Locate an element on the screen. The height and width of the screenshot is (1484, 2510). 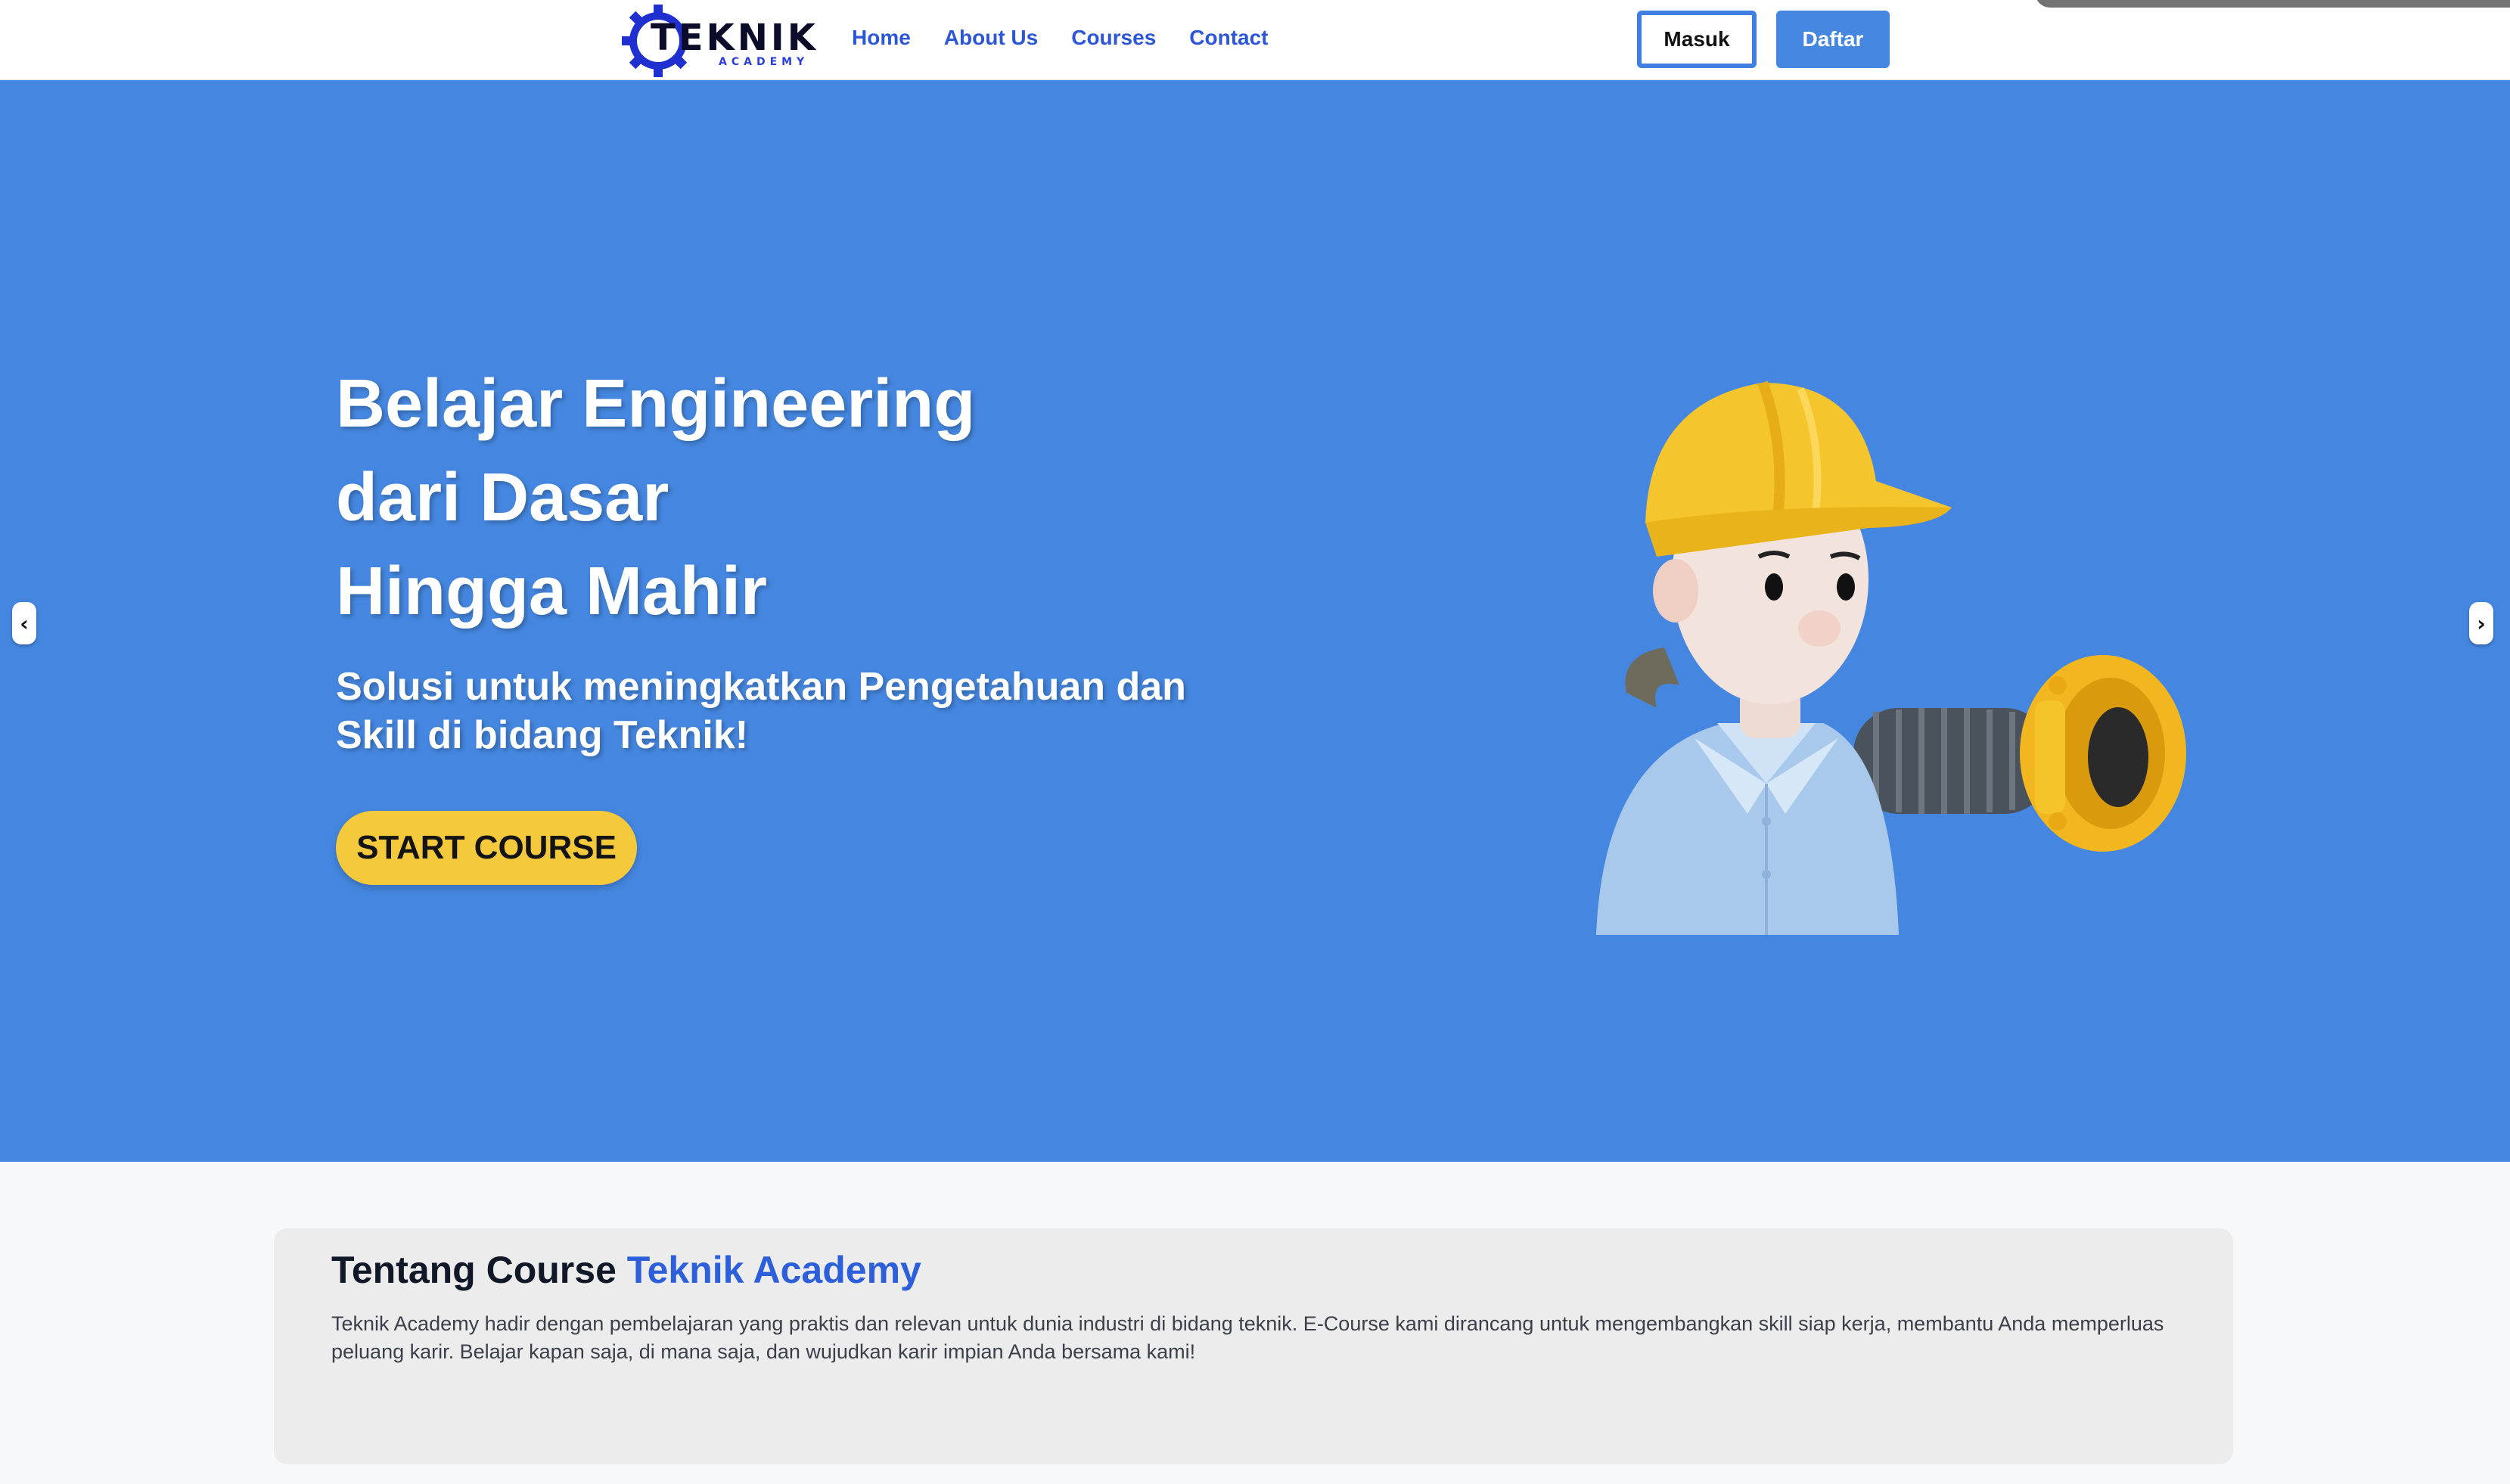
logo-subtitle: ACADEMY is located at coordinates (764, 62).